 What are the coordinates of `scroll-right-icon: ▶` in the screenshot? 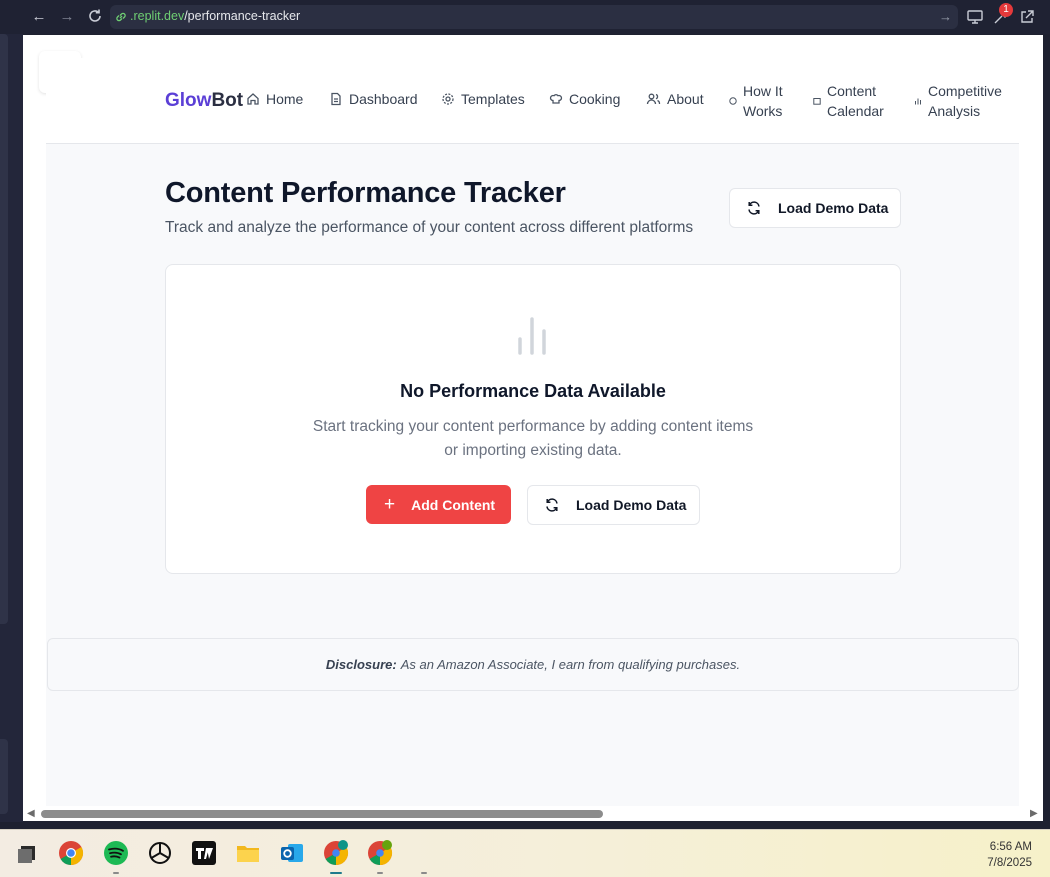 It's located at (1034, 813).